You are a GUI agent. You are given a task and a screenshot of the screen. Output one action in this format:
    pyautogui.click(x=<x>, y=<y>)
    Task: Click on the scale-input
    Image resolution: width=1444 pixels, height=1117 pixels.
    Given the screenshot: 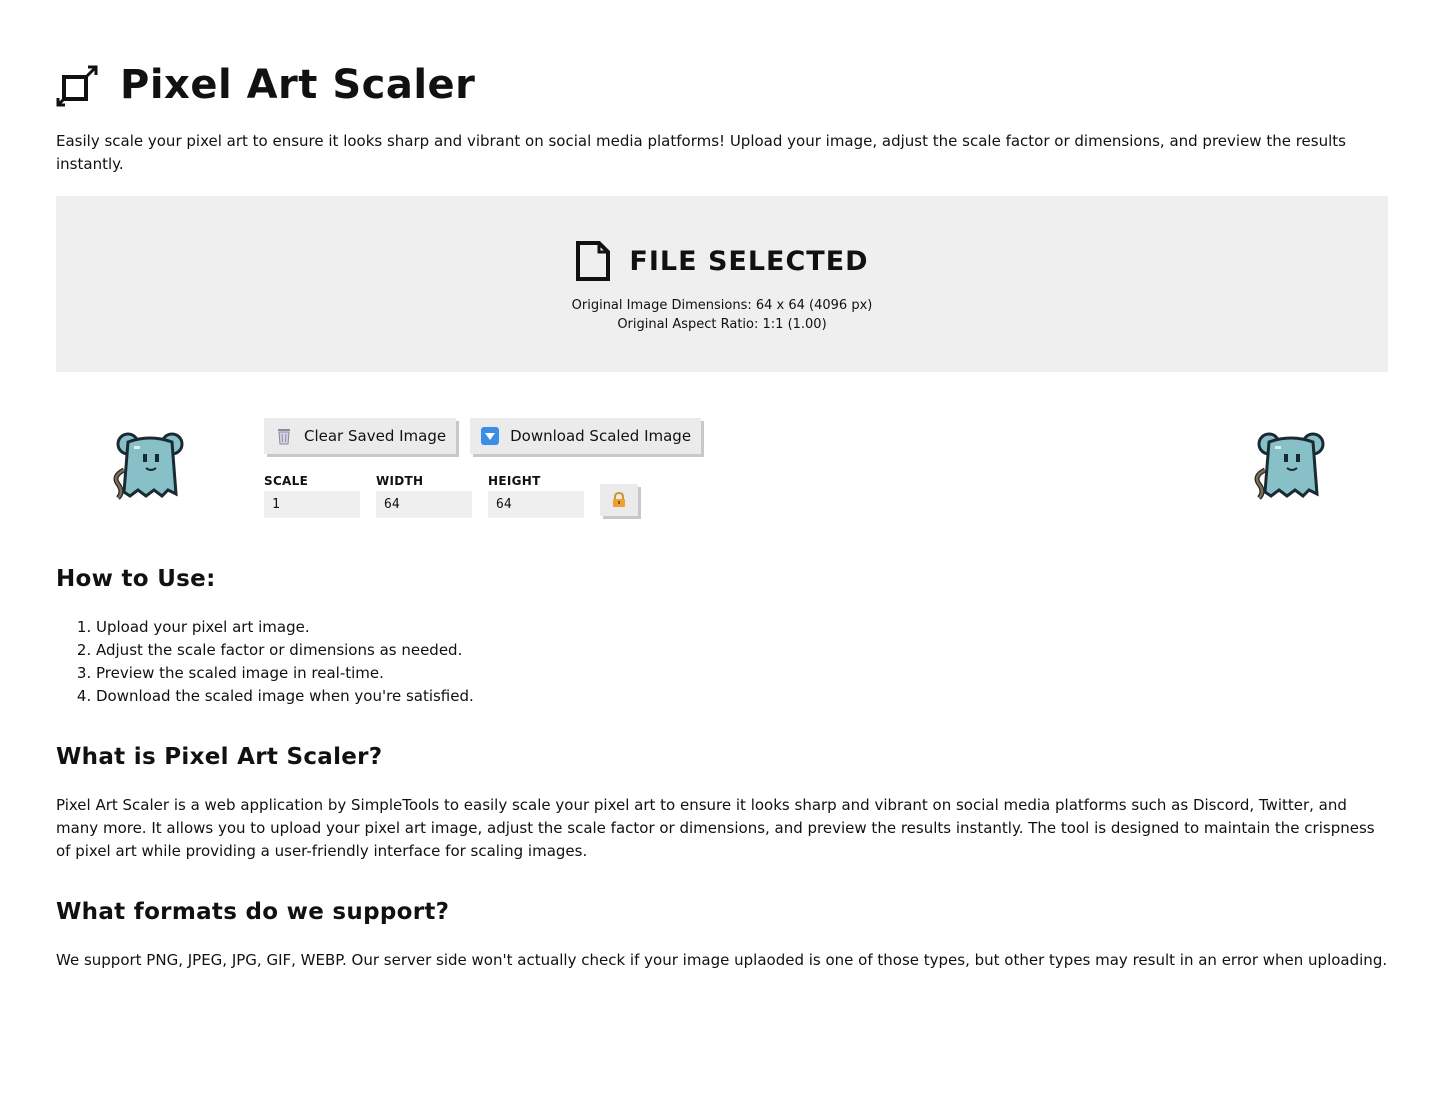 What is the action you would take?
    pyautogui.click(x=312, y=504)
    